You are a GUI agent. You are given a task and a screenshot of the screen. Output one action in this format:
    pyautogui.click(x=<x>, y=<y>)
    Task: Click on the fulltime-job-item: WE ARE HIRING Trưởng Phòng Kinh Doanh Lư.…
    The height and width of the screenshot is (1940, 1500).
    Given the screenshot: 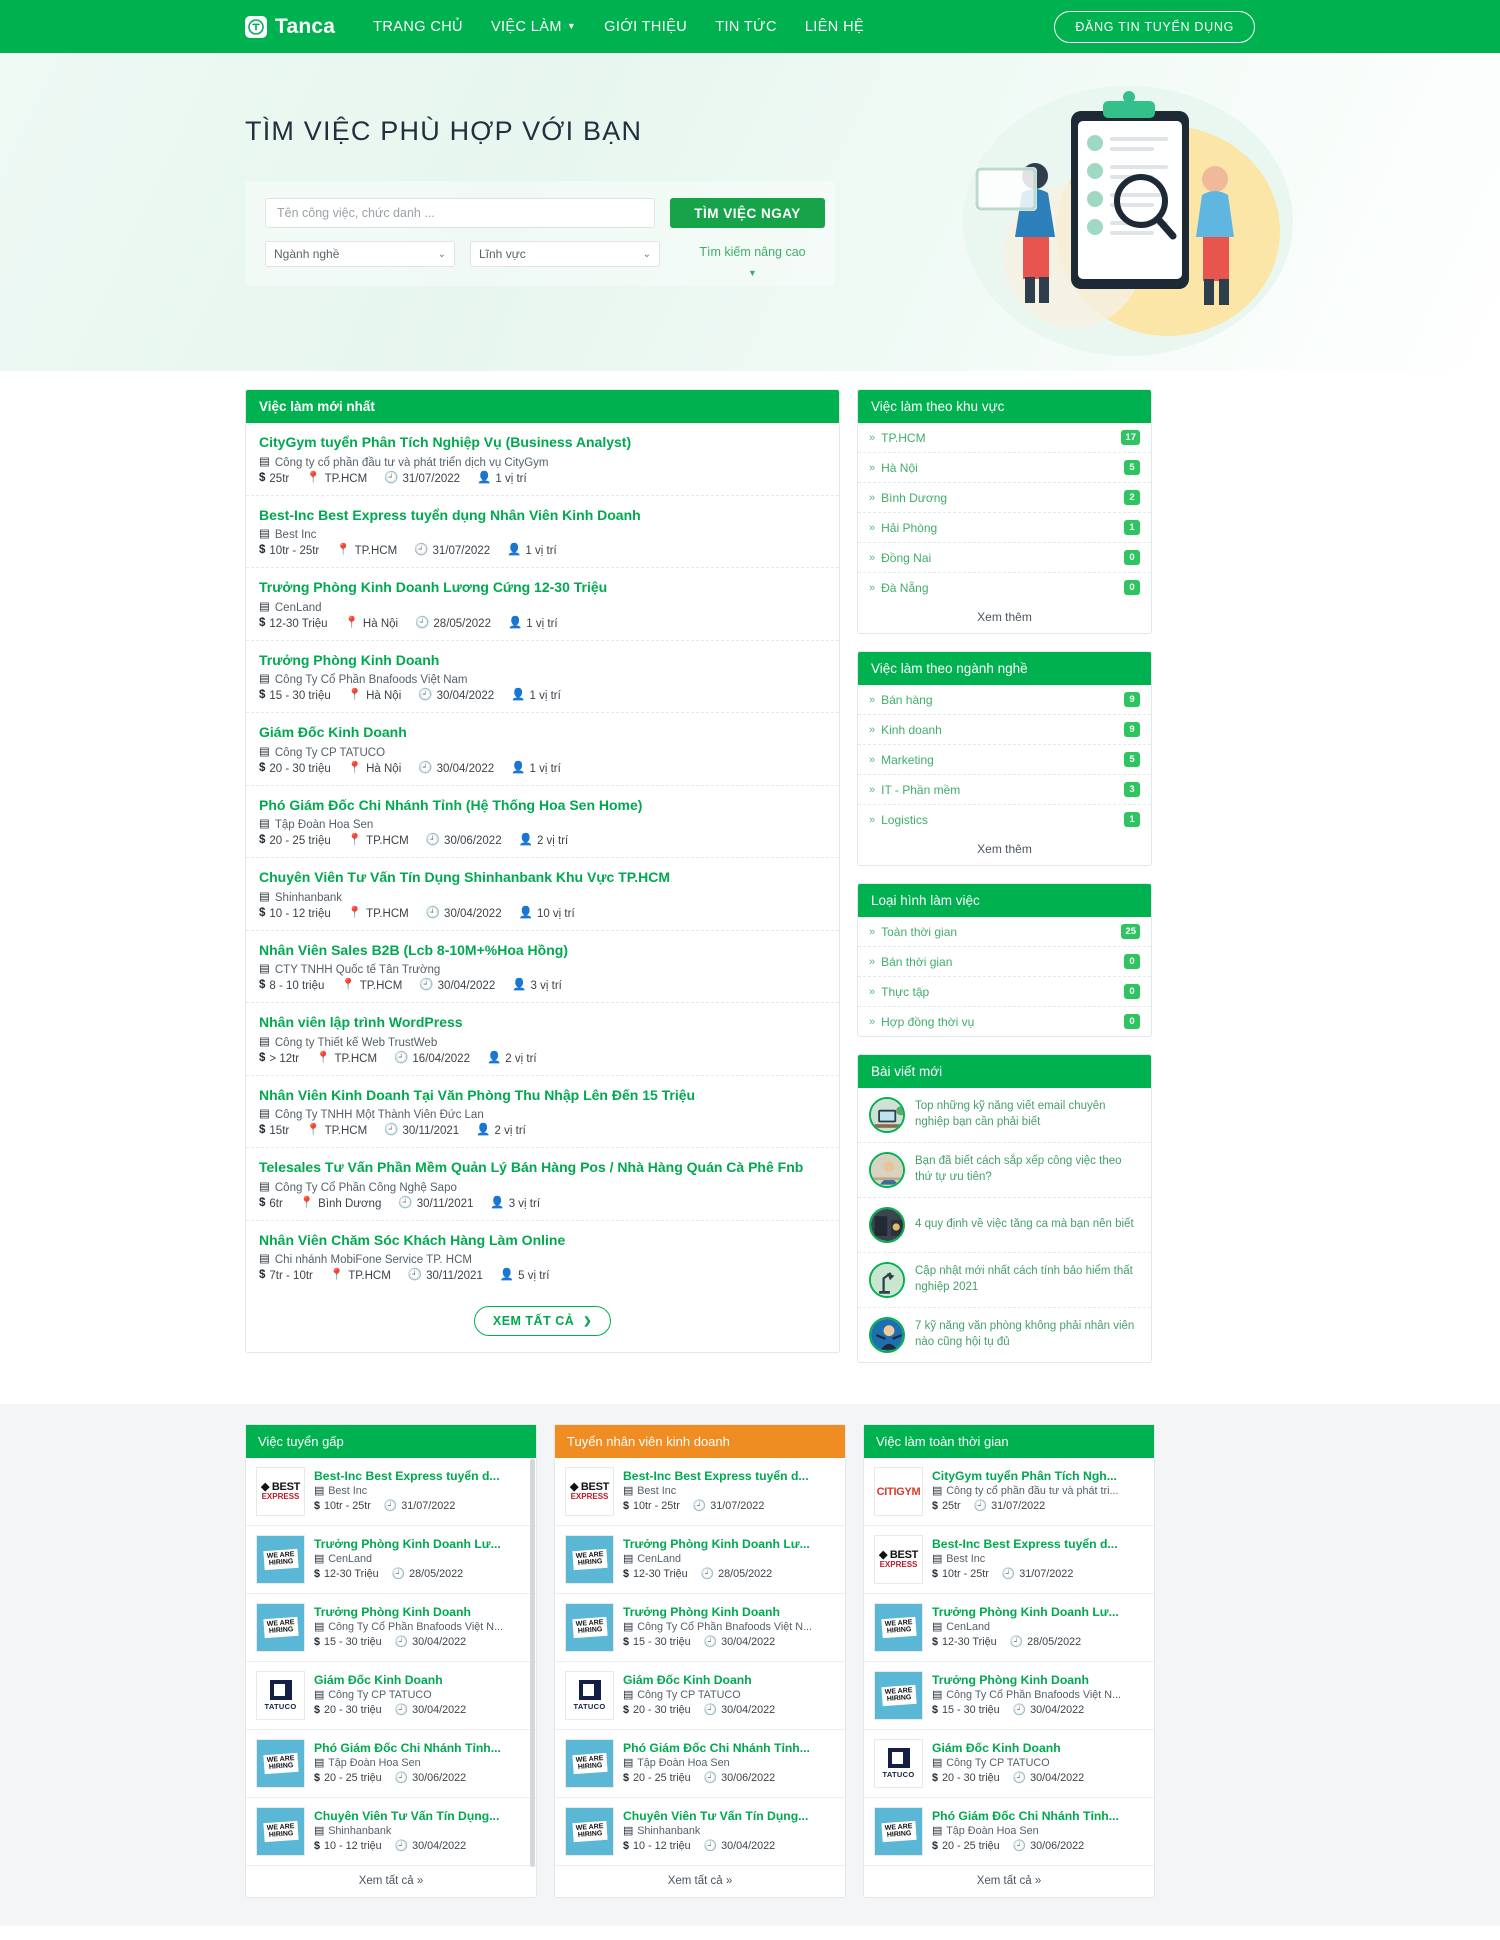 What is the action you would take?
    pyautogui.click(x=1009, y=1628)
    